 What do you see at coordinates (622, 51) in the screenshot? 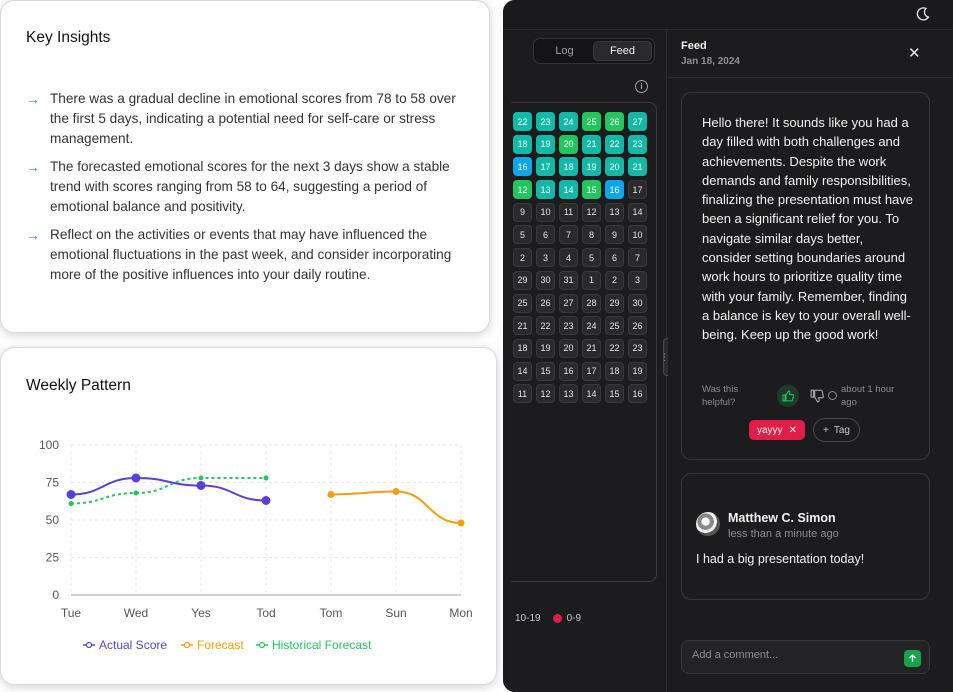
I see `tab-feed: Feed` at bounding box center [622, 51].